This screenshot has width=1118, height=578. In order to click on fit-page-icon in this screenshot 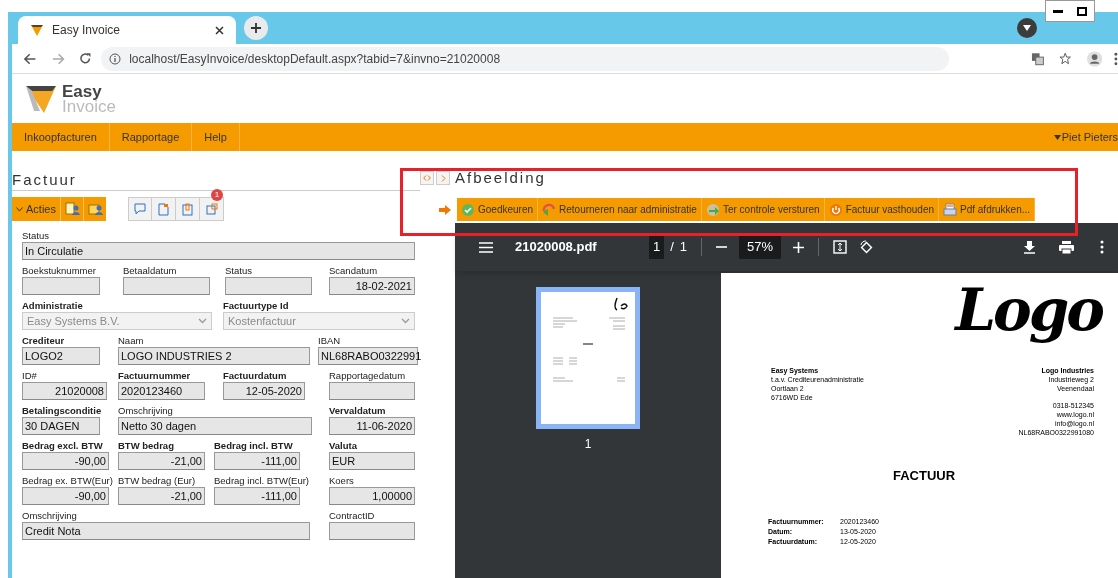, I will do `click(840, 247)`.